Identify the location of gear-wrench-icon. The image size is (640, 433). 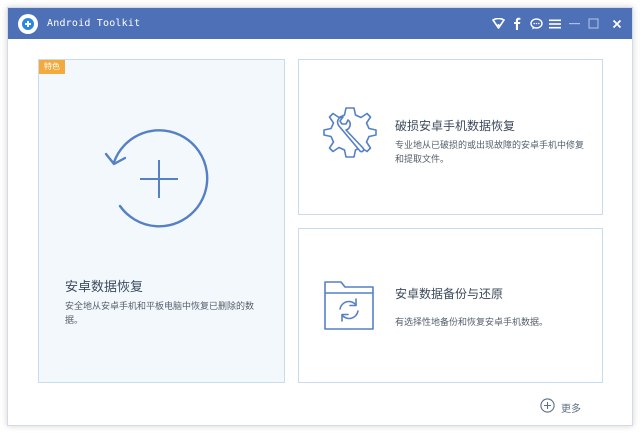
(350, 137).